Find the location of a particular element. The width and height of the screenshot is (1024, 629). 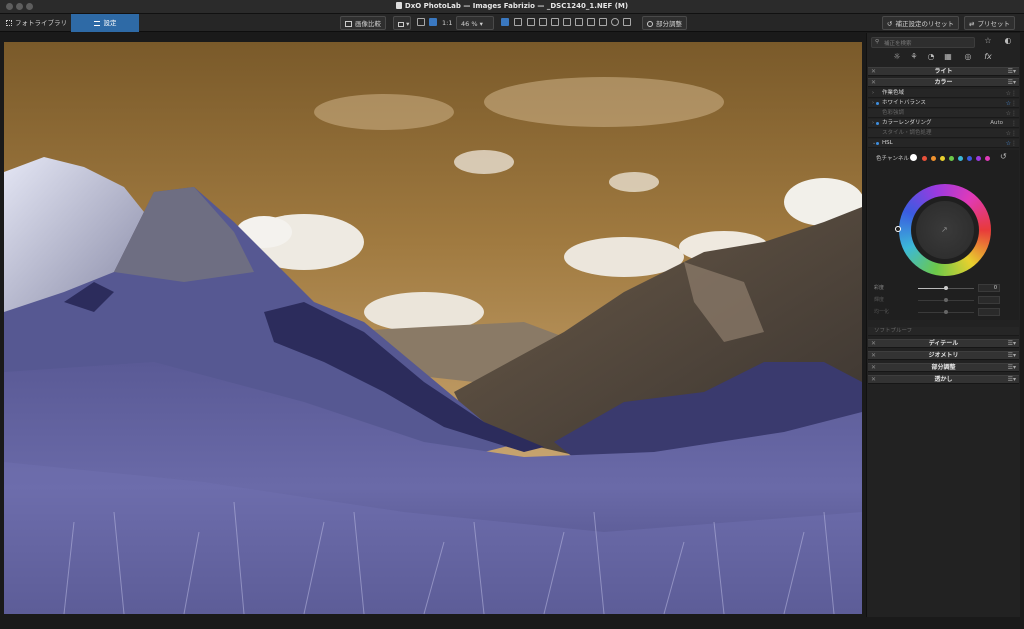

effects-tab-icon: fx is located at coordinates (988, 57).